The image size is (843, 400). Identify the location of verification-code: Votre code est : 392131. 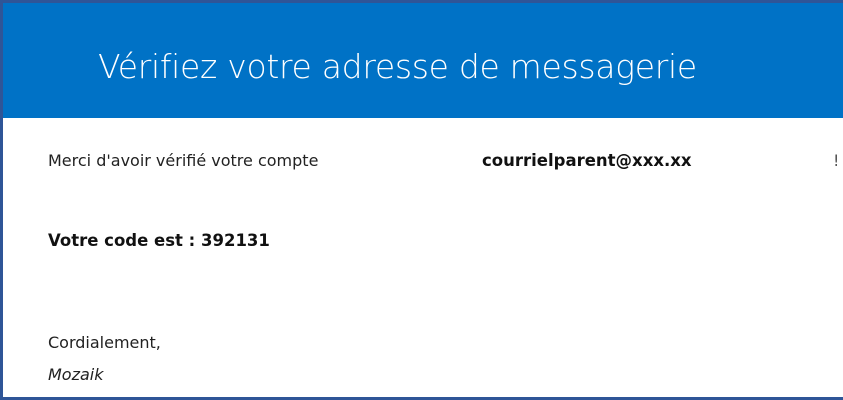
(159, 240).